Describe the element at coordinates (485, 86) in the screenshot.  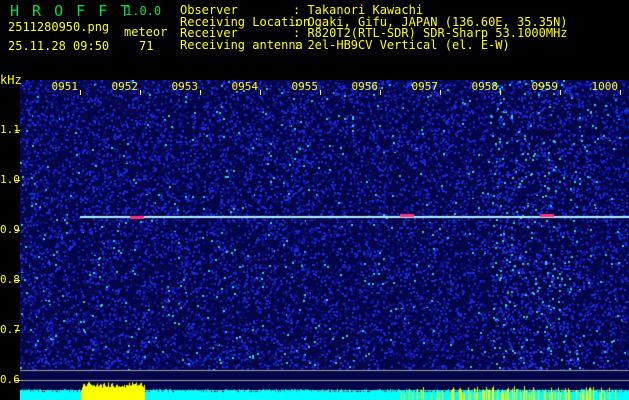
I see `x-tick-label: 0958` at that location.